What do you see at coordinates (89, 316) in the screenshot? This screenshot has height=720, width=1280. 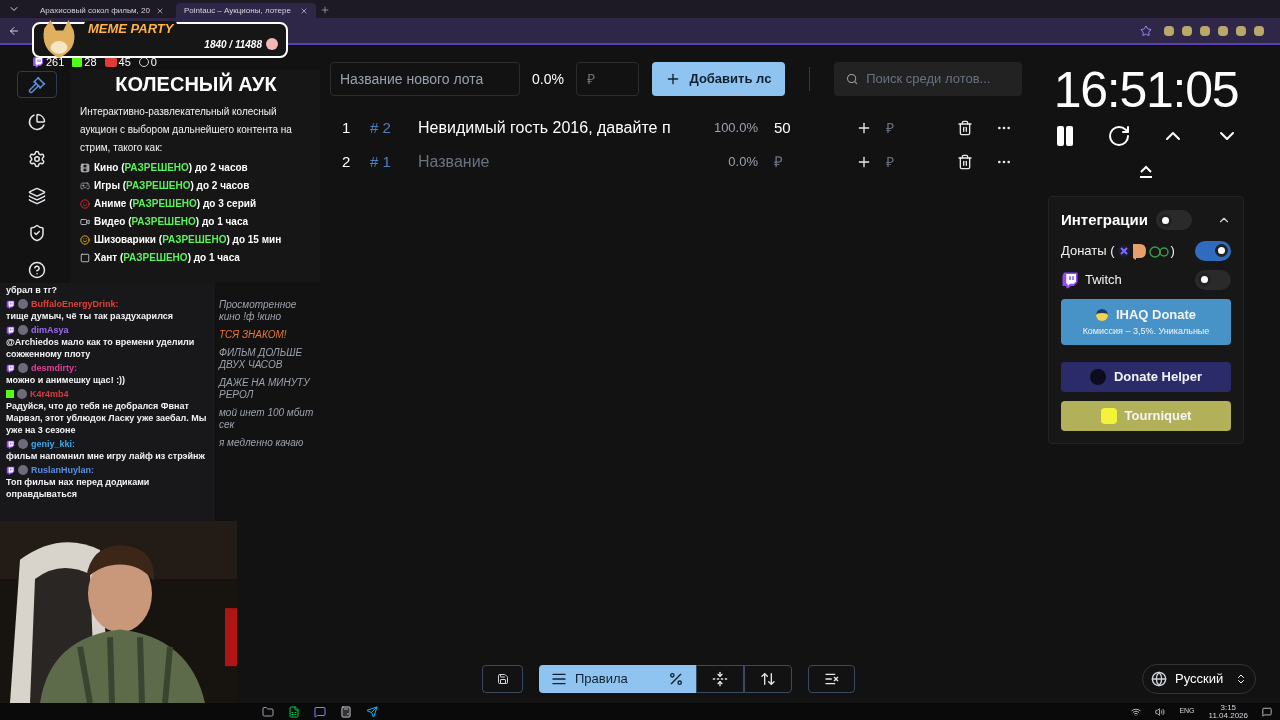 I see `chat-message: тище думыч, чё ты так раздухарился` at bounding box center [89, 316].